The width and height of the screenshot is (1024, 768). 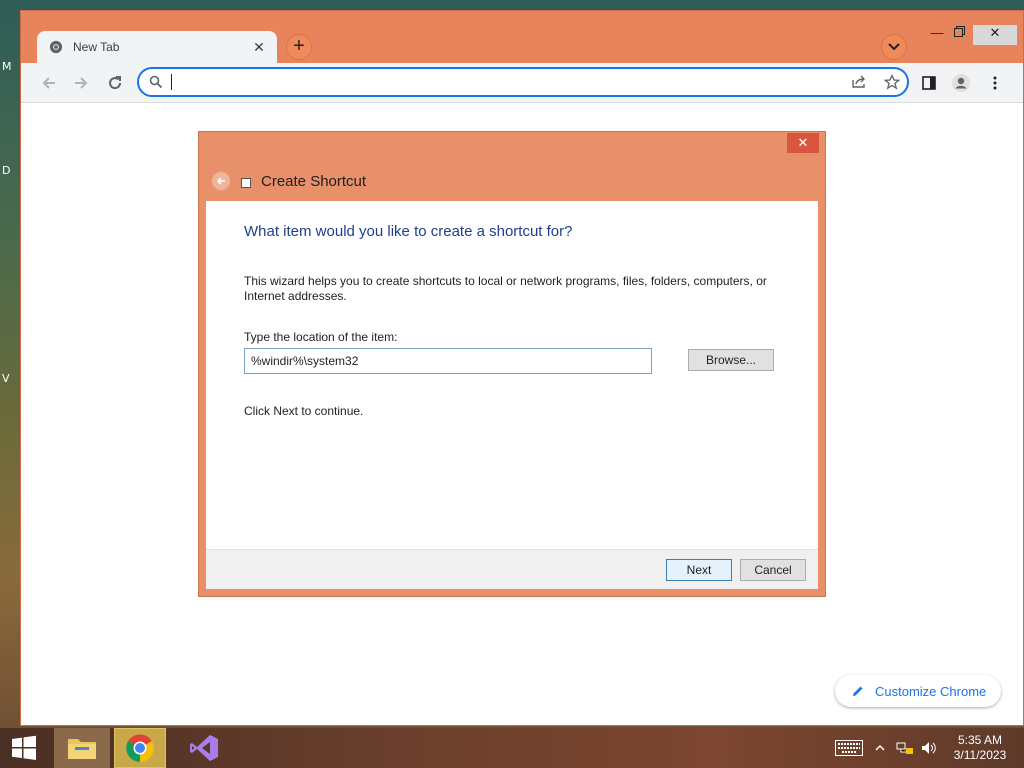 I want to click on desktop-icon-label: M, so click(x=7, y=66).